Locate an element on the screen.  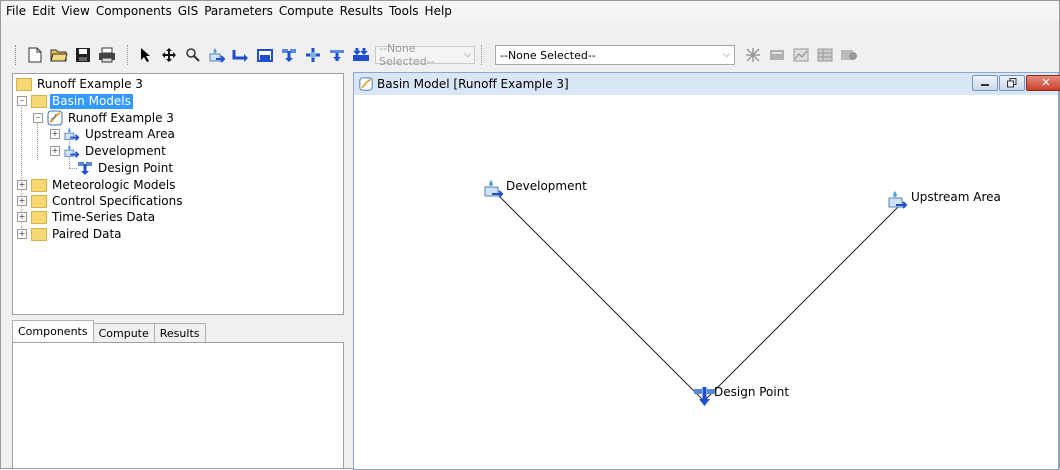
tab-compute: Compute is located at coordinates (123, 332).